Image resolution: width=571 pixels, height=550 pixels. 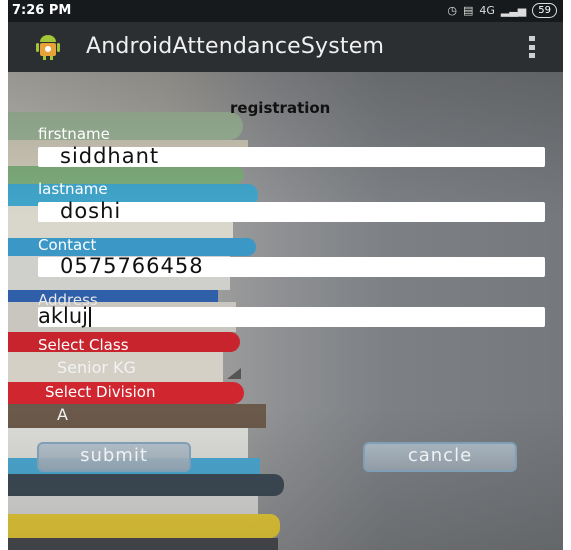 What do you see at coordinates (291, 211) in the screenshot?
I see `lastname-field: doshi` at bounding box center [291, 211].